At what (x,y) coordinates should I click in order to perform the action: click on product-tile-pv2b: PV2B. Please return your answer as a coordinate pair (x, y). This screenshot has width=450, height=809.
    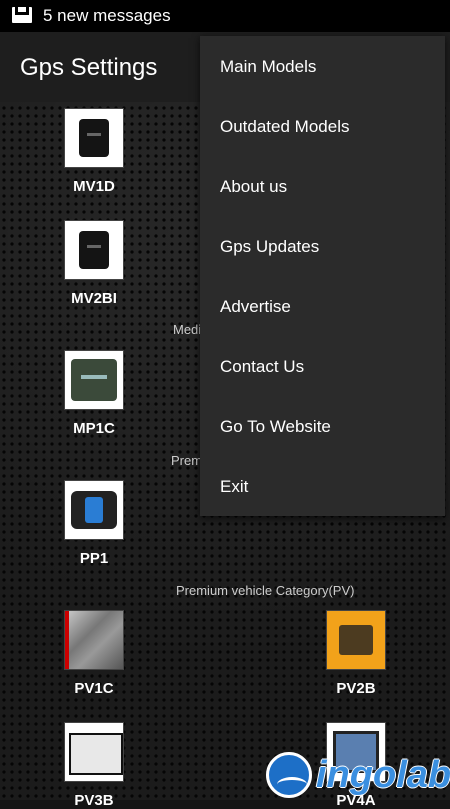
    Looking at the image, I should click on (356, 653).